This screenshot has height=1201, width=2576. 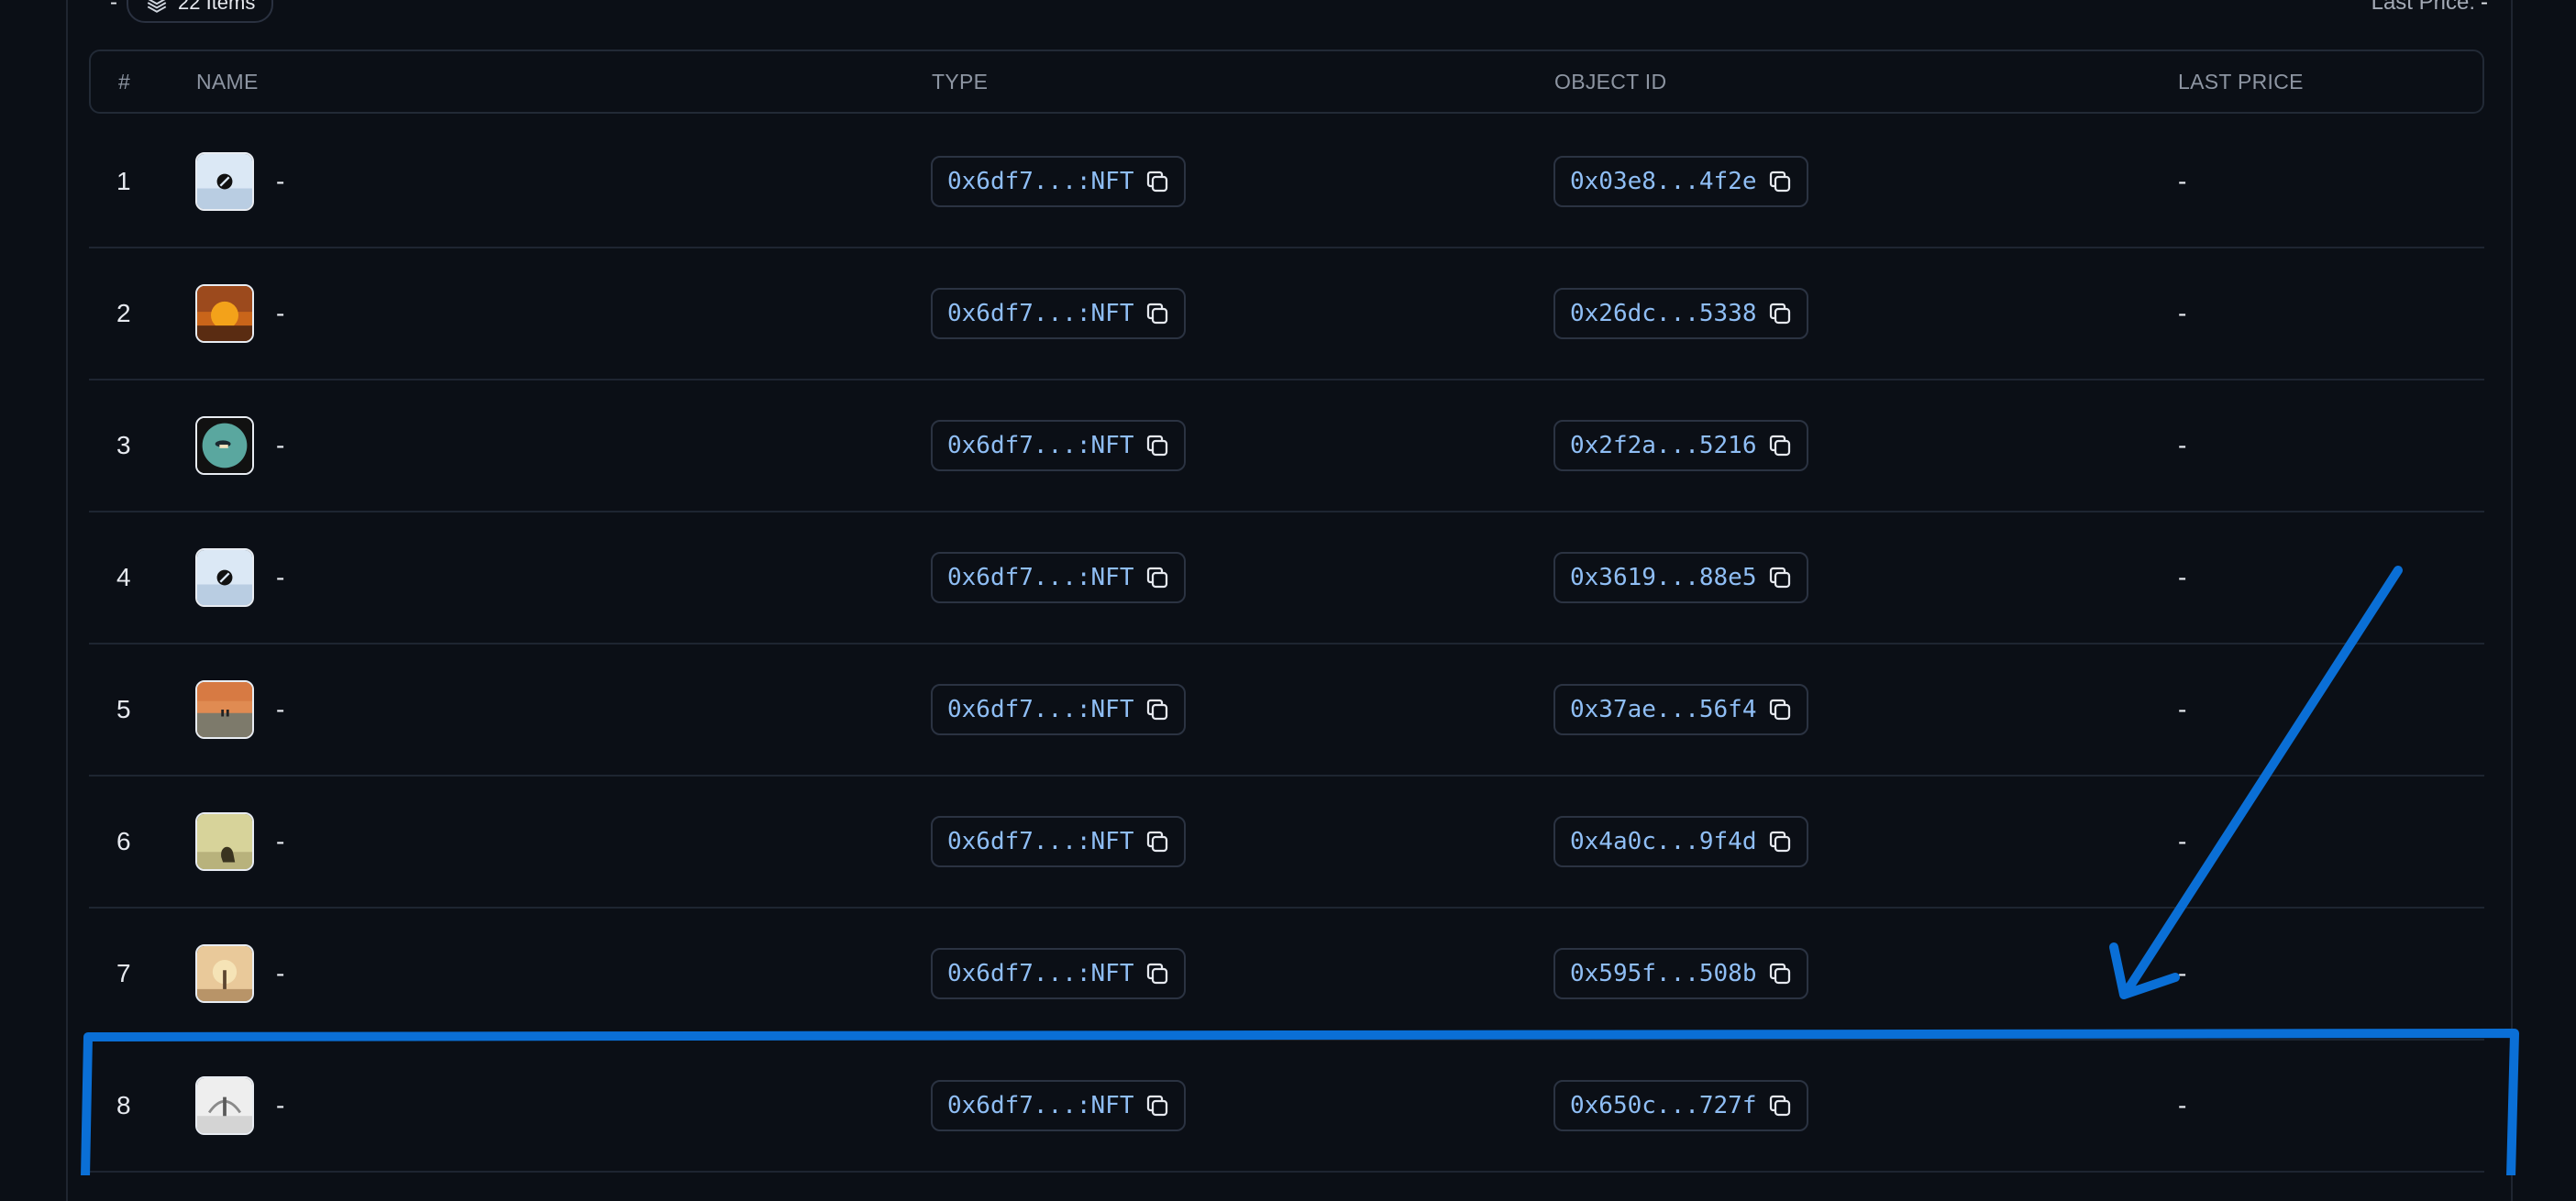 I want to click on items-count-badge: 22 Items, so click(x=200, y=11).